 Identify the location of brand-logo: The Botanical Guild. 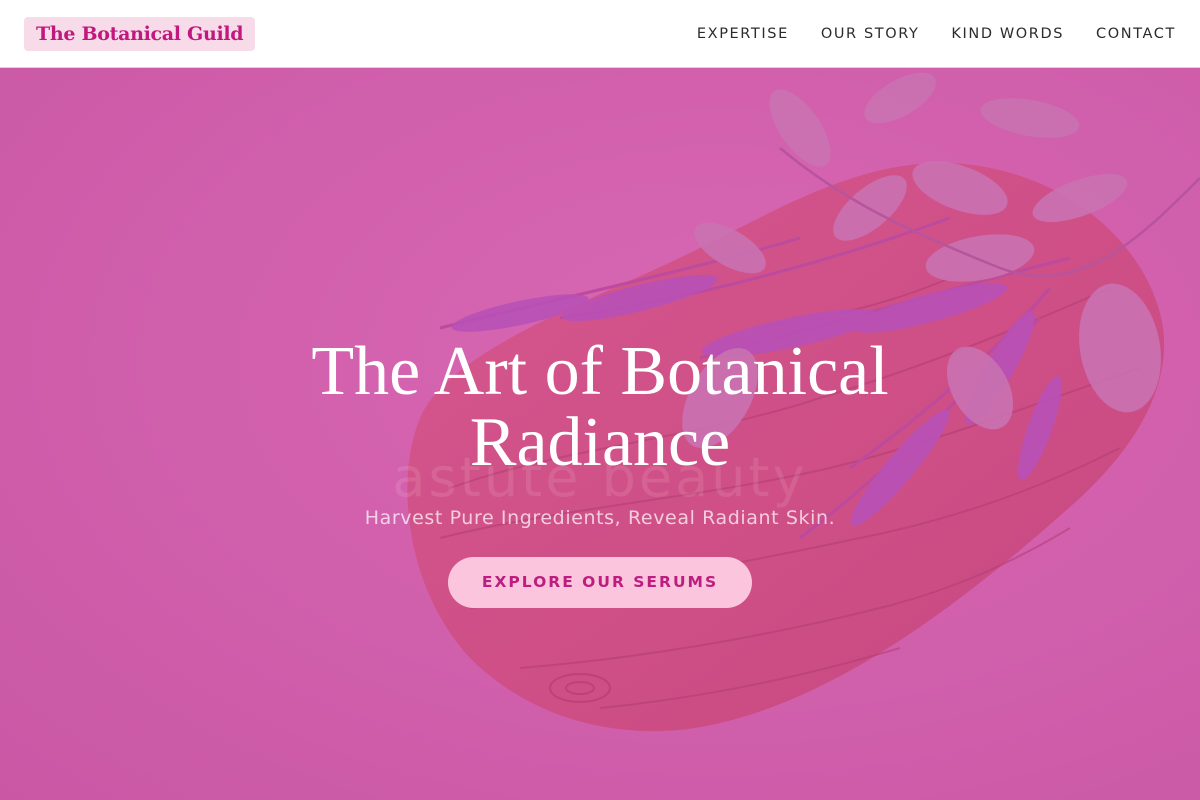
(140, 33).